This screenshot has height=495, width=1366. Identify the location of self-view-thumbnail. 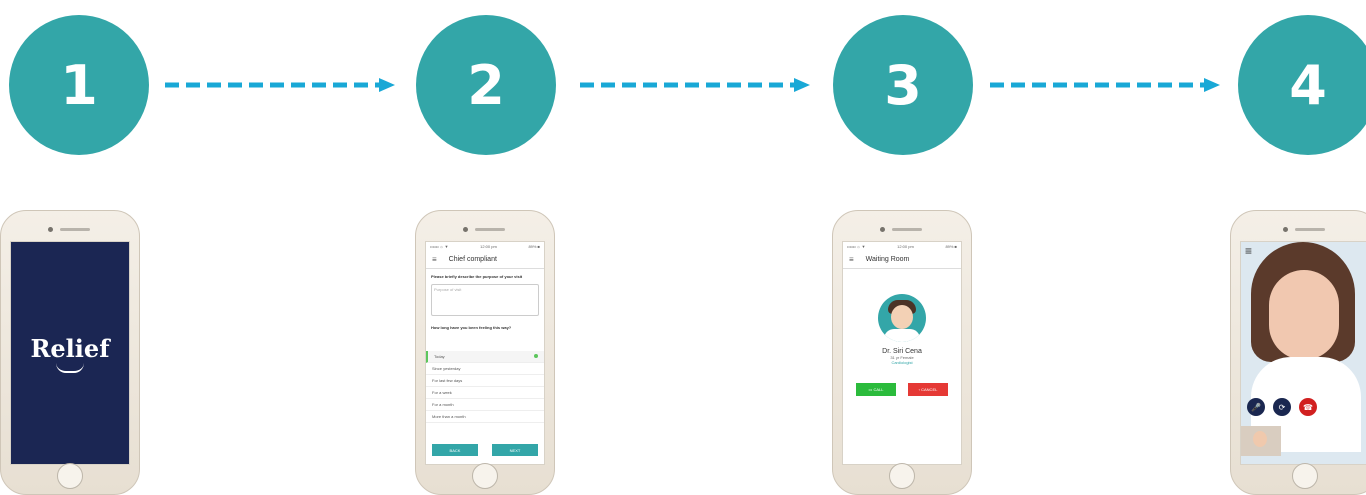
(1261, 441).